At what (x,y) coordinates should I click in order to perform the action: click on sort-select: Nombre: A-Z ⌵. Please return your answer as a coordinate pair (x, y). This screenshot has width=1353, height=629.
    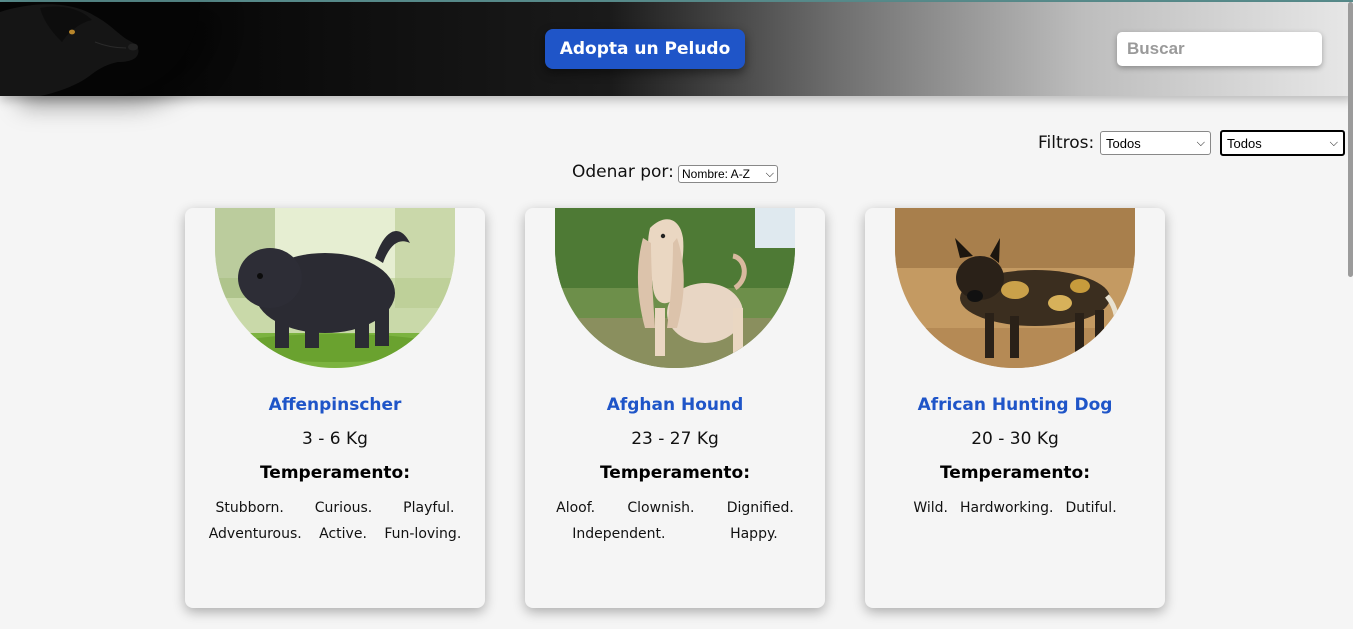
    Looking at the image, I should click on (728, 174).